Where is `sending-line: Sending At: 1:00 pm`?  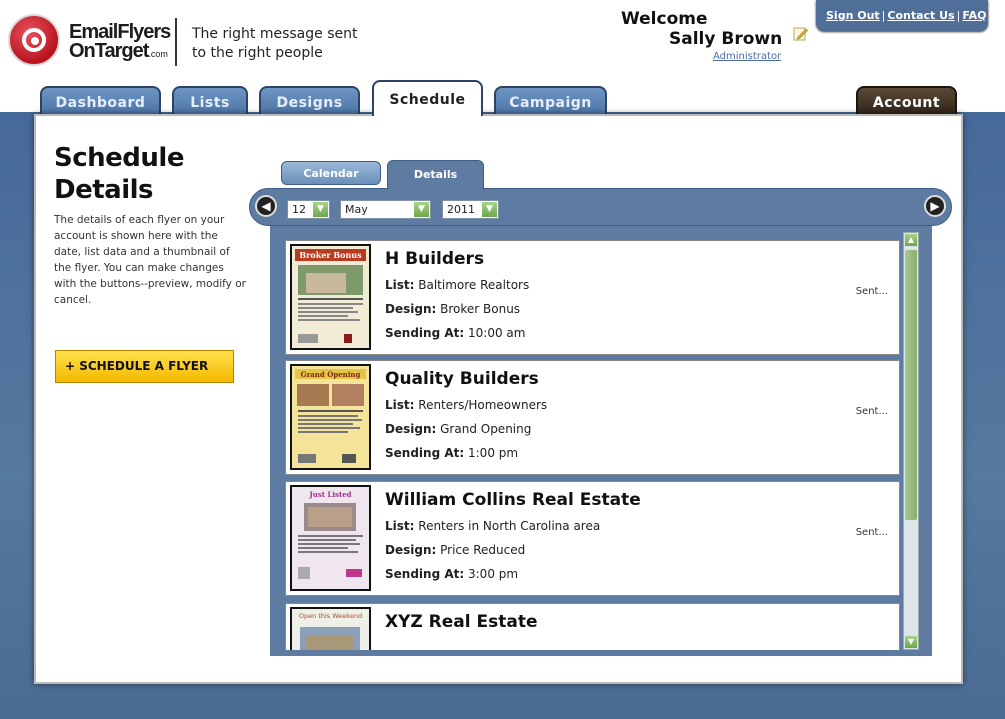
sending-line: Sending At: 1:00 pm is located at coordinates (452, 453).